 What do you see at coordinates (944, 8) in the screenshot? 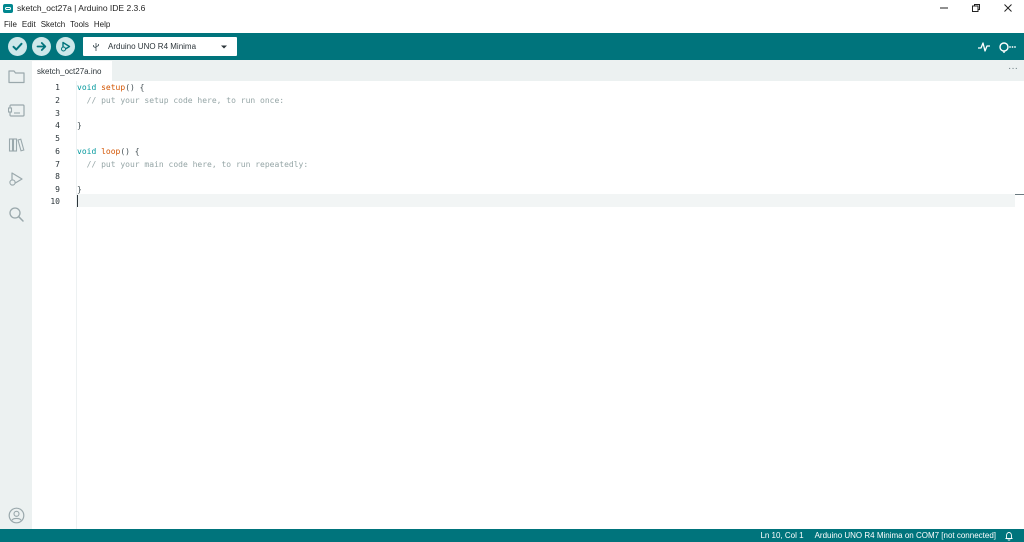
I see `minimize-icon` at bounding box center [944, 8].